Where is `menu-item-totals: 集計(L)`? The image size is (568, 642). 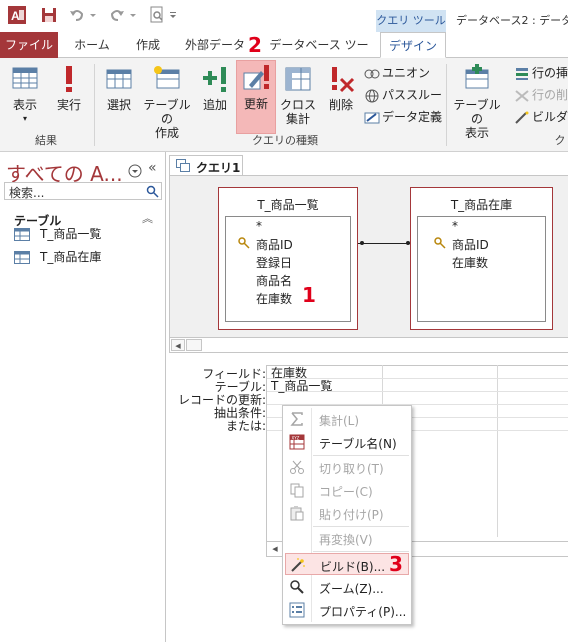
menu-item-totals: 集計(L) is located at coordinates (347, 419).